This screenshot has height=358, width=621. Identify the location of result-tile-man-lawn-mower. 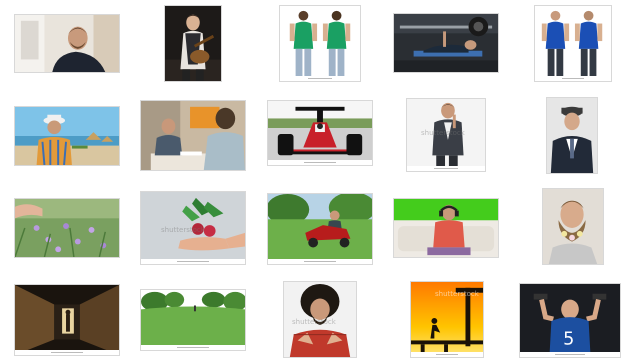
(320, 229).